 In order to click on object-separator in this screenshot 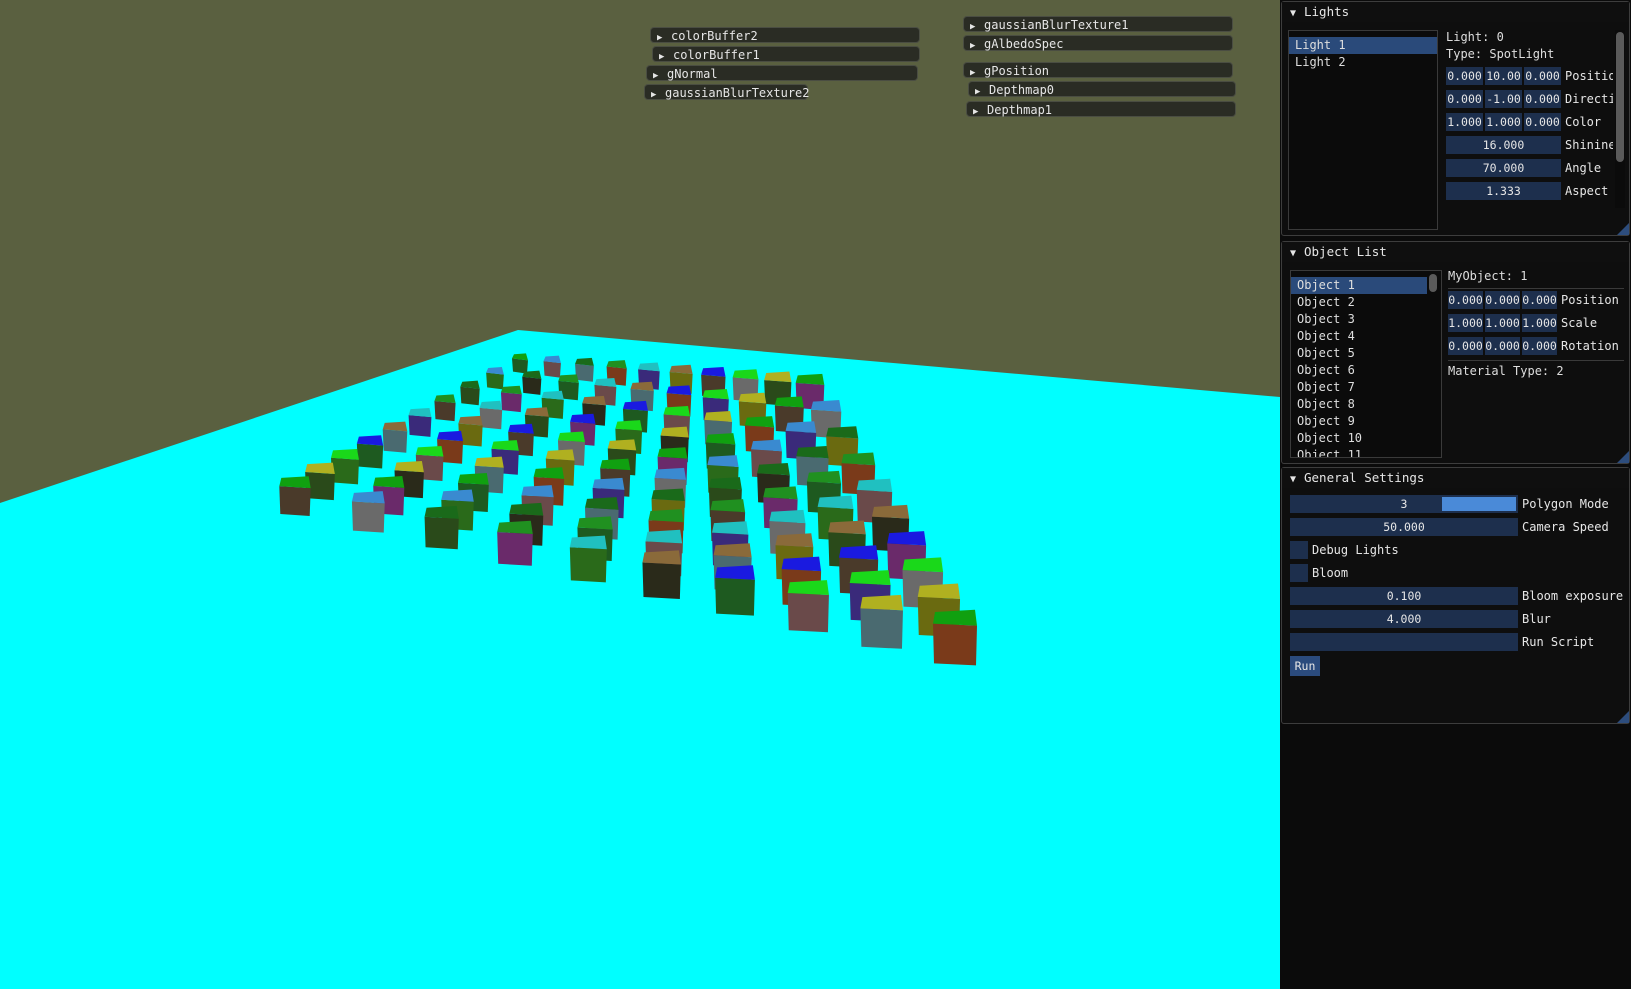, I will do `click(1536, 288)`.